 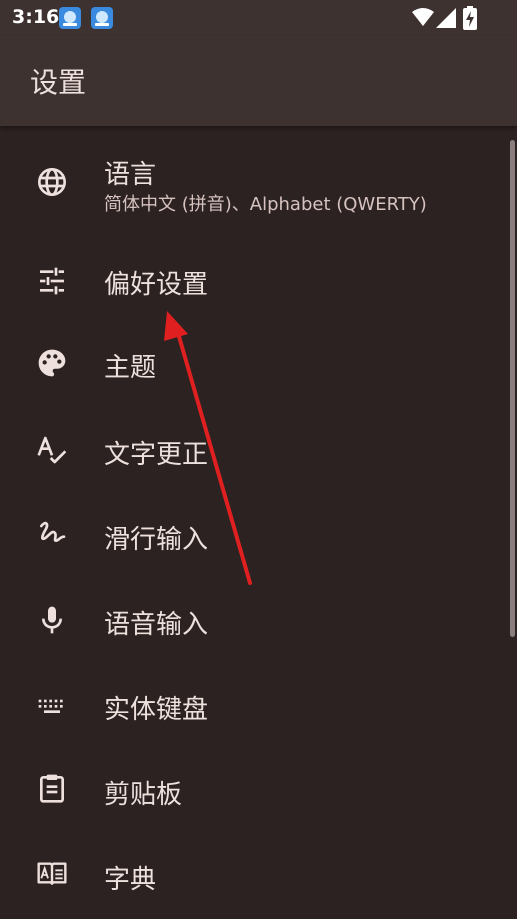 I want to click on settings-item-title: 字典, so click(x=130, y=880).